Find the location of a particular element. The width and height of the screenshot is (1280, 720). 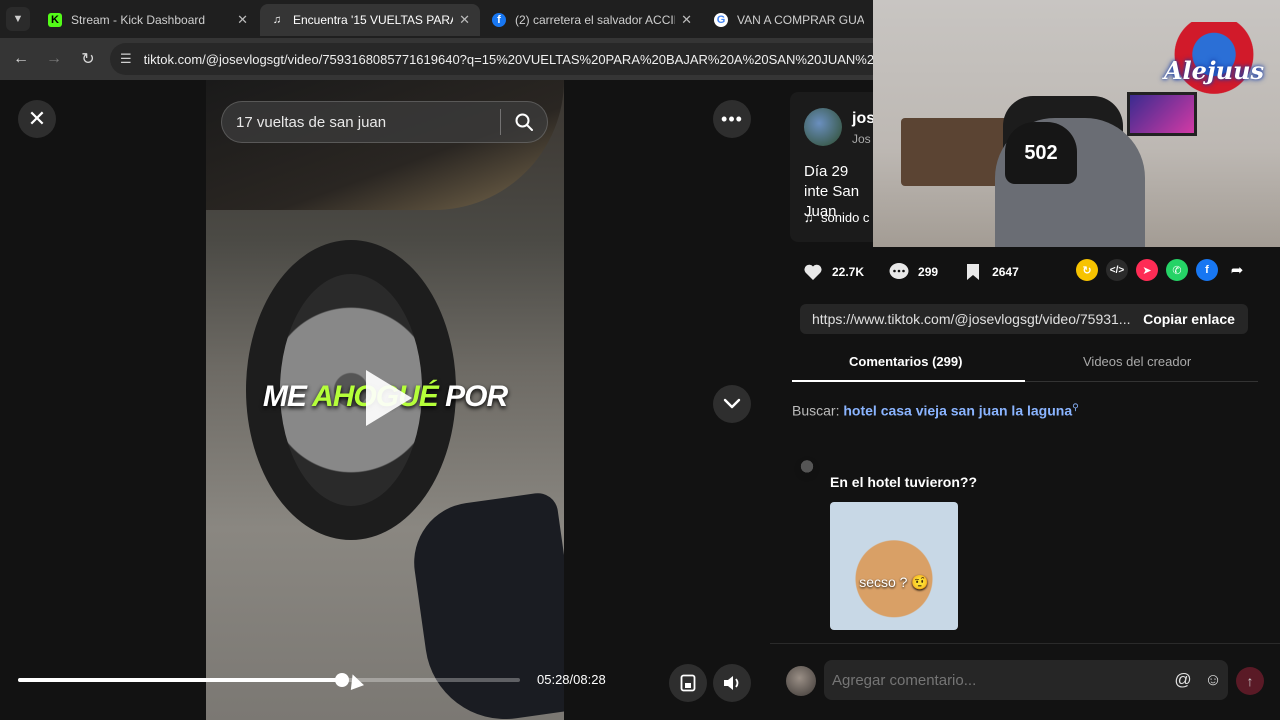

tab-title: Encuentra '15 VUELTAS PARA B is located at coordinates (373, 20).